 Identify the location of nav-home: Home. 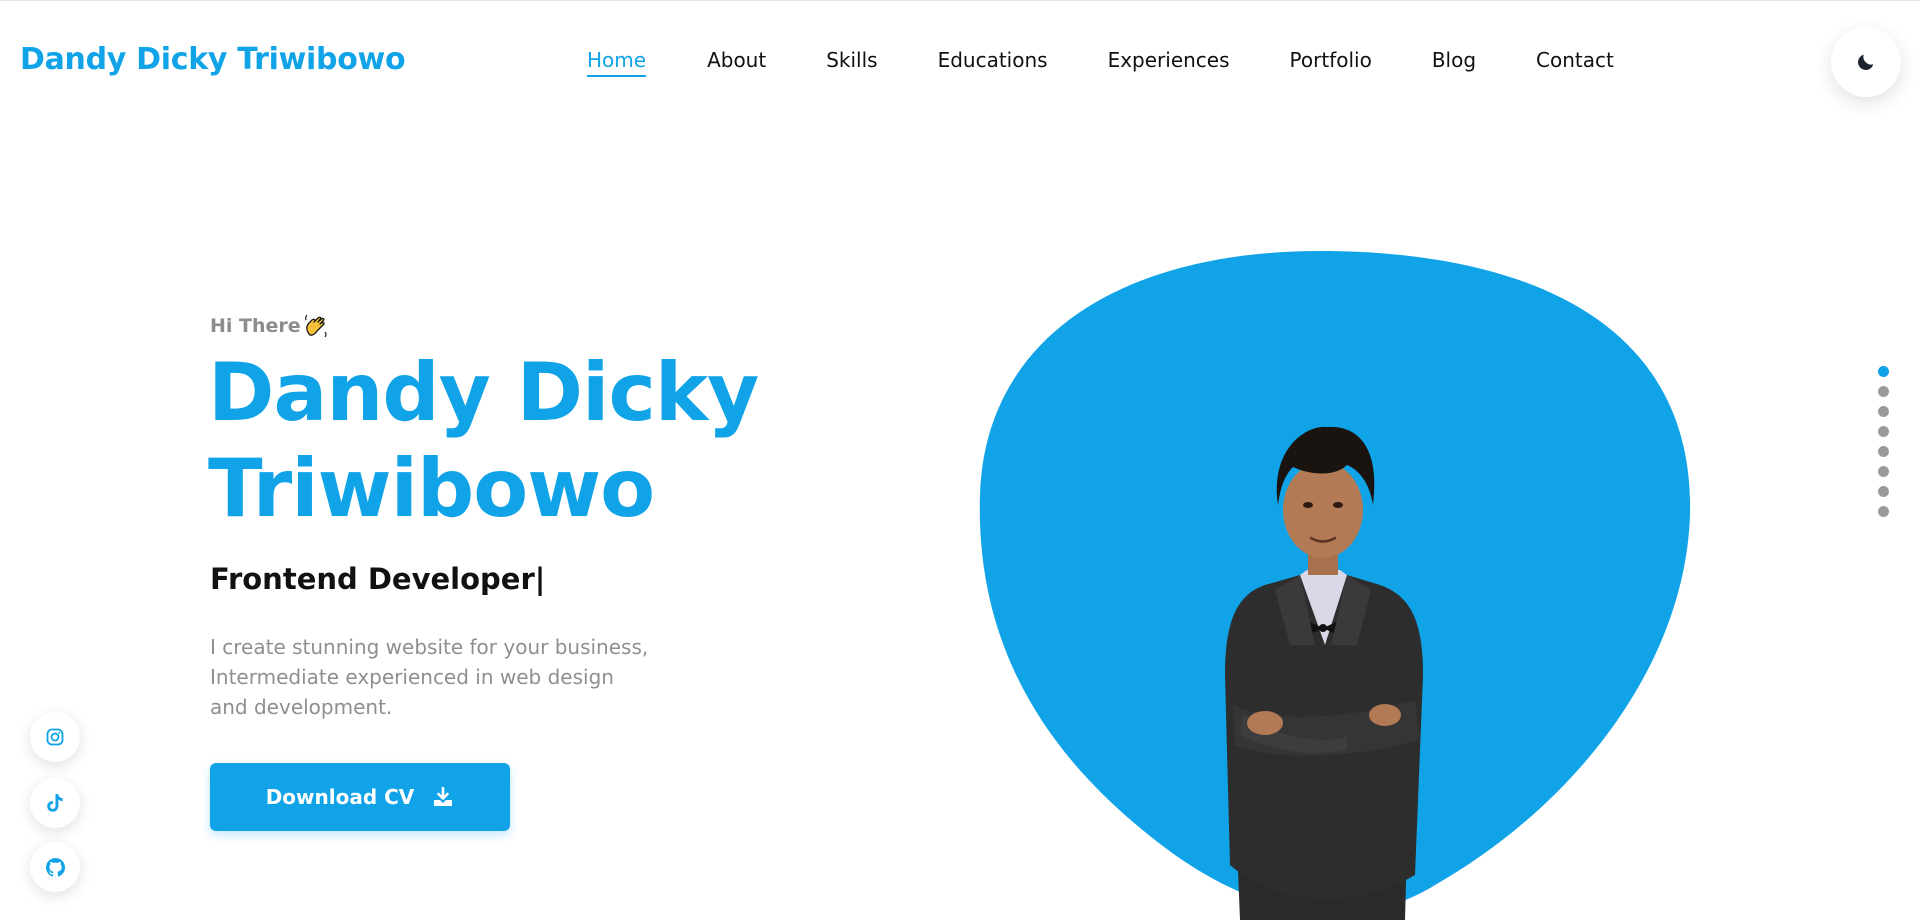
(617, 62).